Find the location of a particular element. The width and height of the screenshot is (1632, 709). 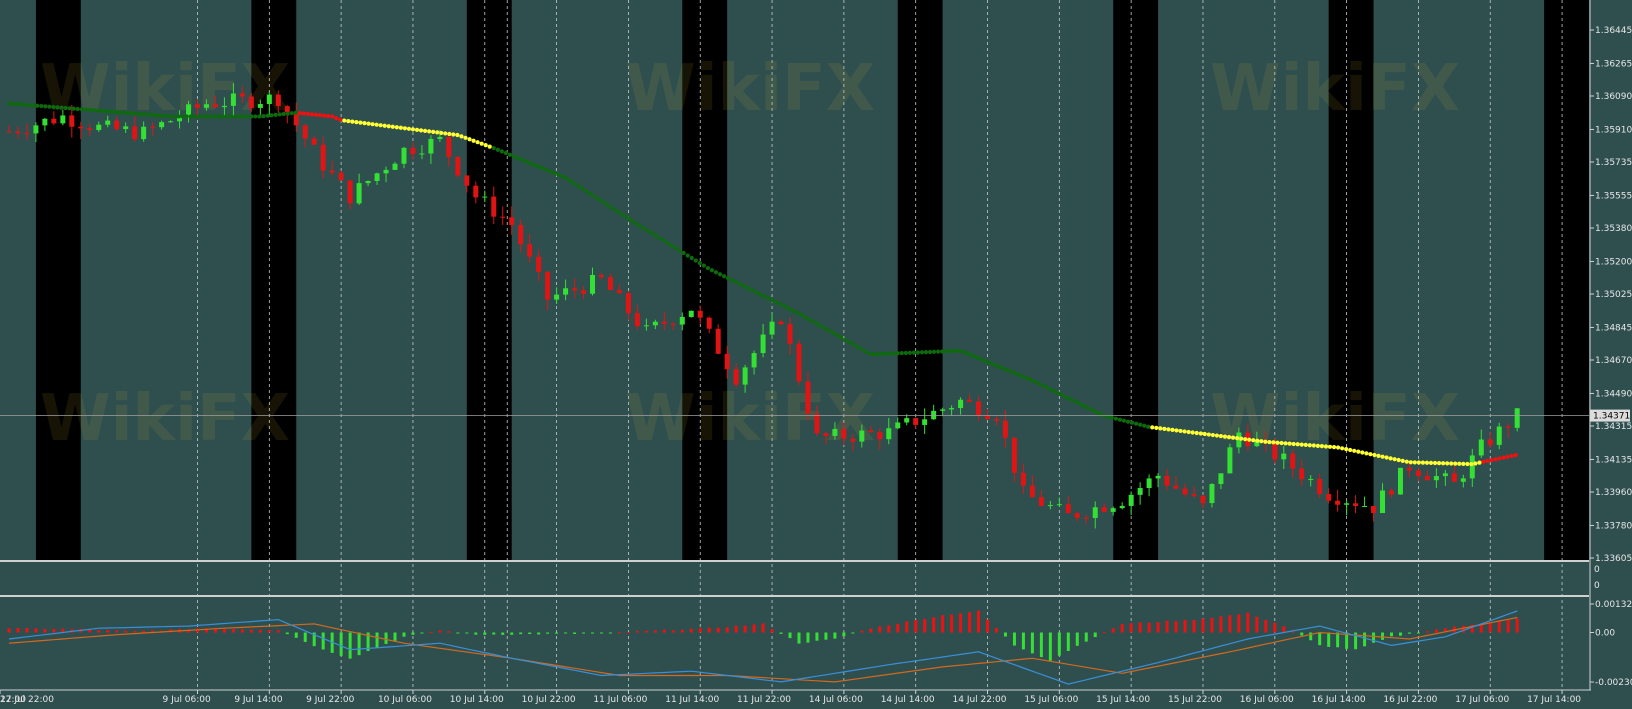

price-tick-label: 1.35025 is located at coordinates (1613, 295).